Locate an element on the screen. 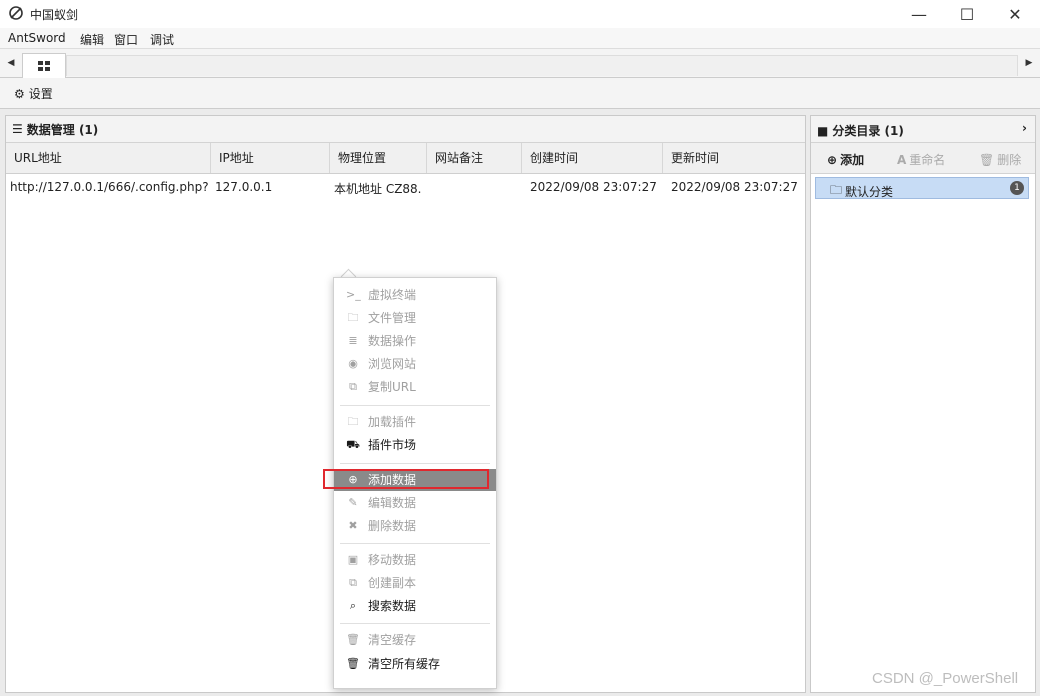 This screenshot has width=1040, height=696. edit-icon: ✎ is located at coordinates (353, 502).